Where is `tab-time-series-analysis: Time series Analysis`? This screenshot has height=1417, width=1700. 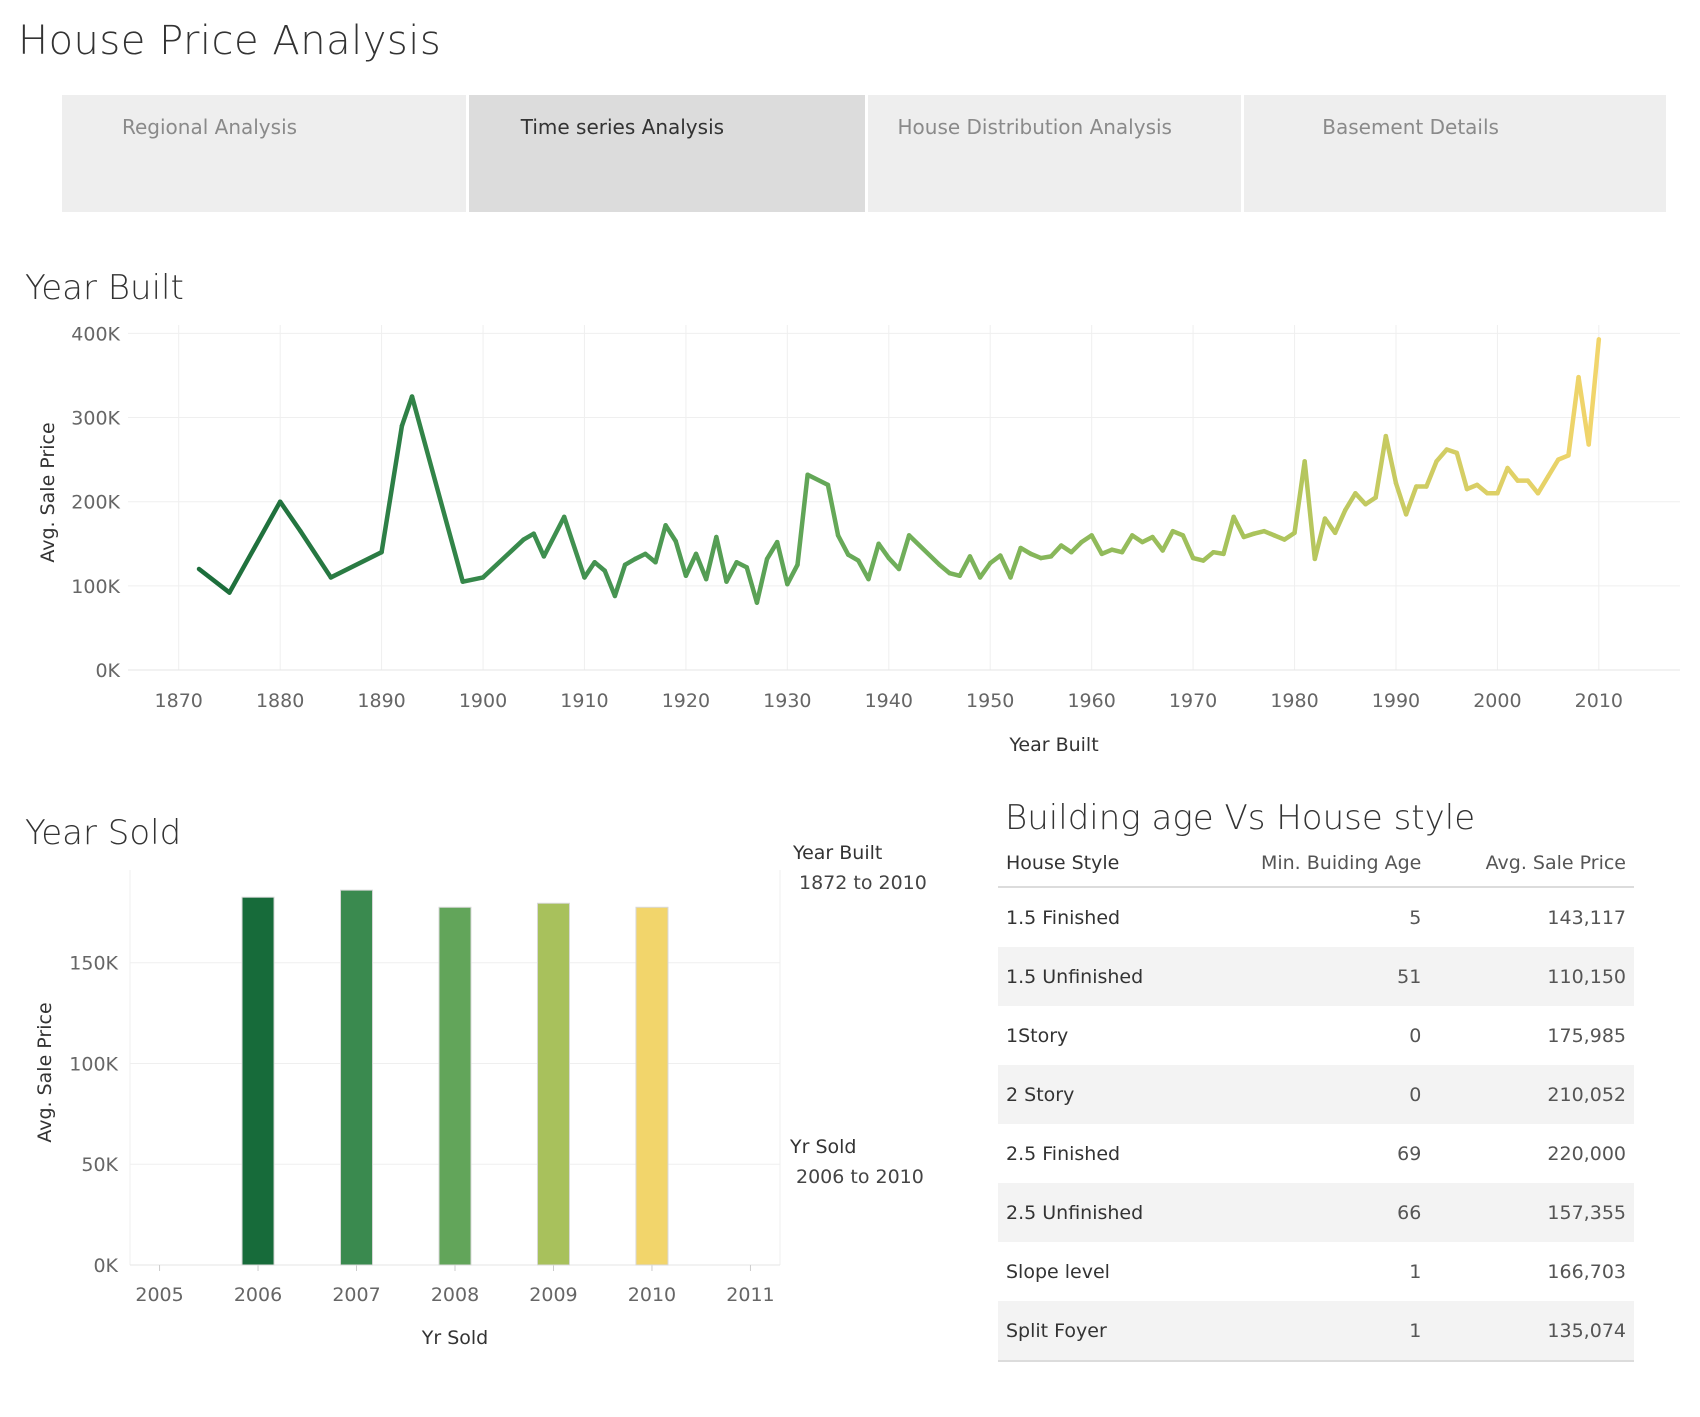
tab-time-series-analysis: Time series Analysis is located at coordinates (666, 153).